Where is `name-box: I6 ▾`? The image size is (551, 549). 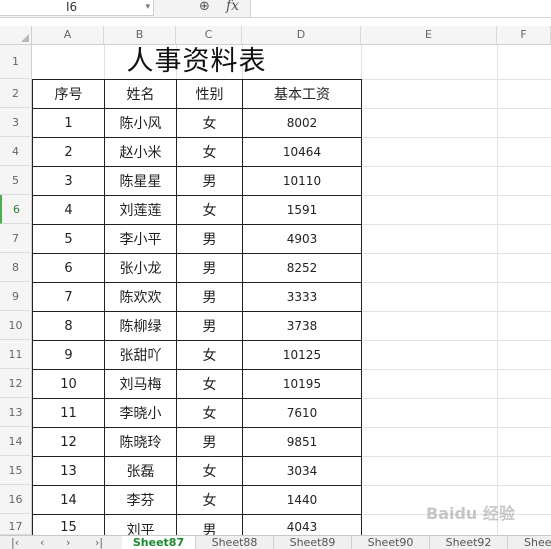
name-box: I6 ▾ is located at coordinates (77, 8).